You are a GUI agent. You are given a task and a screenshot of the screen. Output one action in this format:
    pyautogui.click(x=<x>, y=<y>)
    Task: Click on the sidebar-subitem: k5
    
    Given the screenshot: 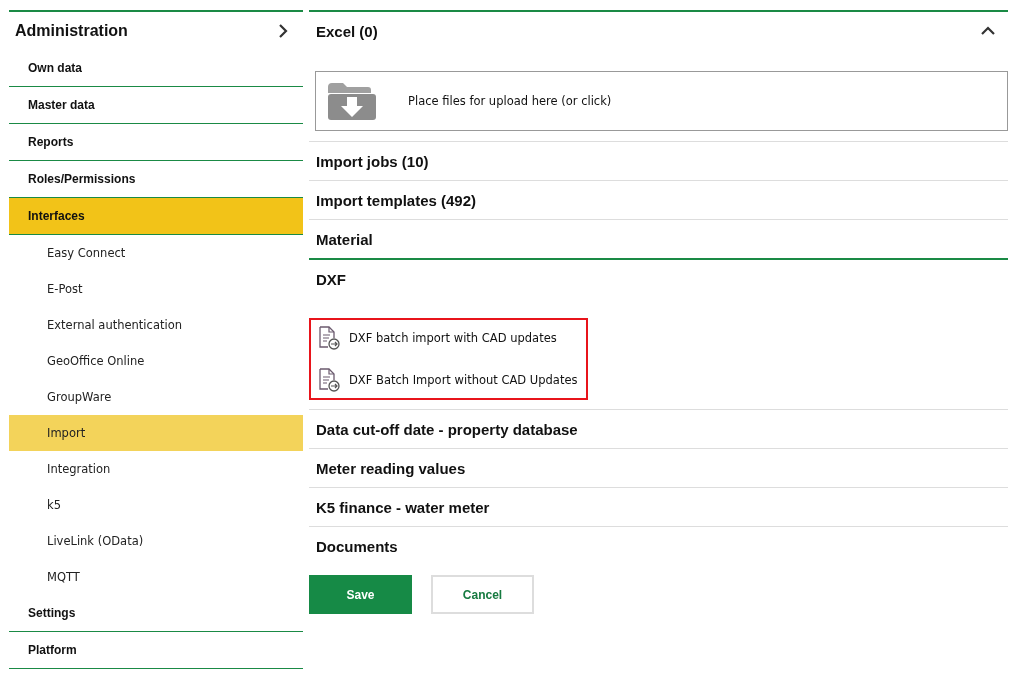 What is the action you would take?
    pyautogui.click(x=156, y=505)
    